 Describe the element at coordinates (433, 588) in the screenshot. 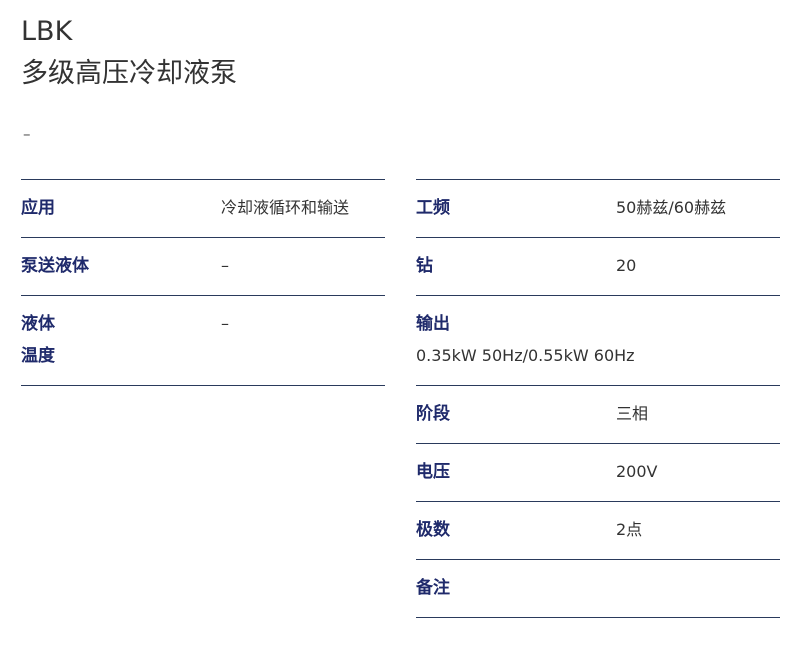

I see `spec-label: 备注` at that location.